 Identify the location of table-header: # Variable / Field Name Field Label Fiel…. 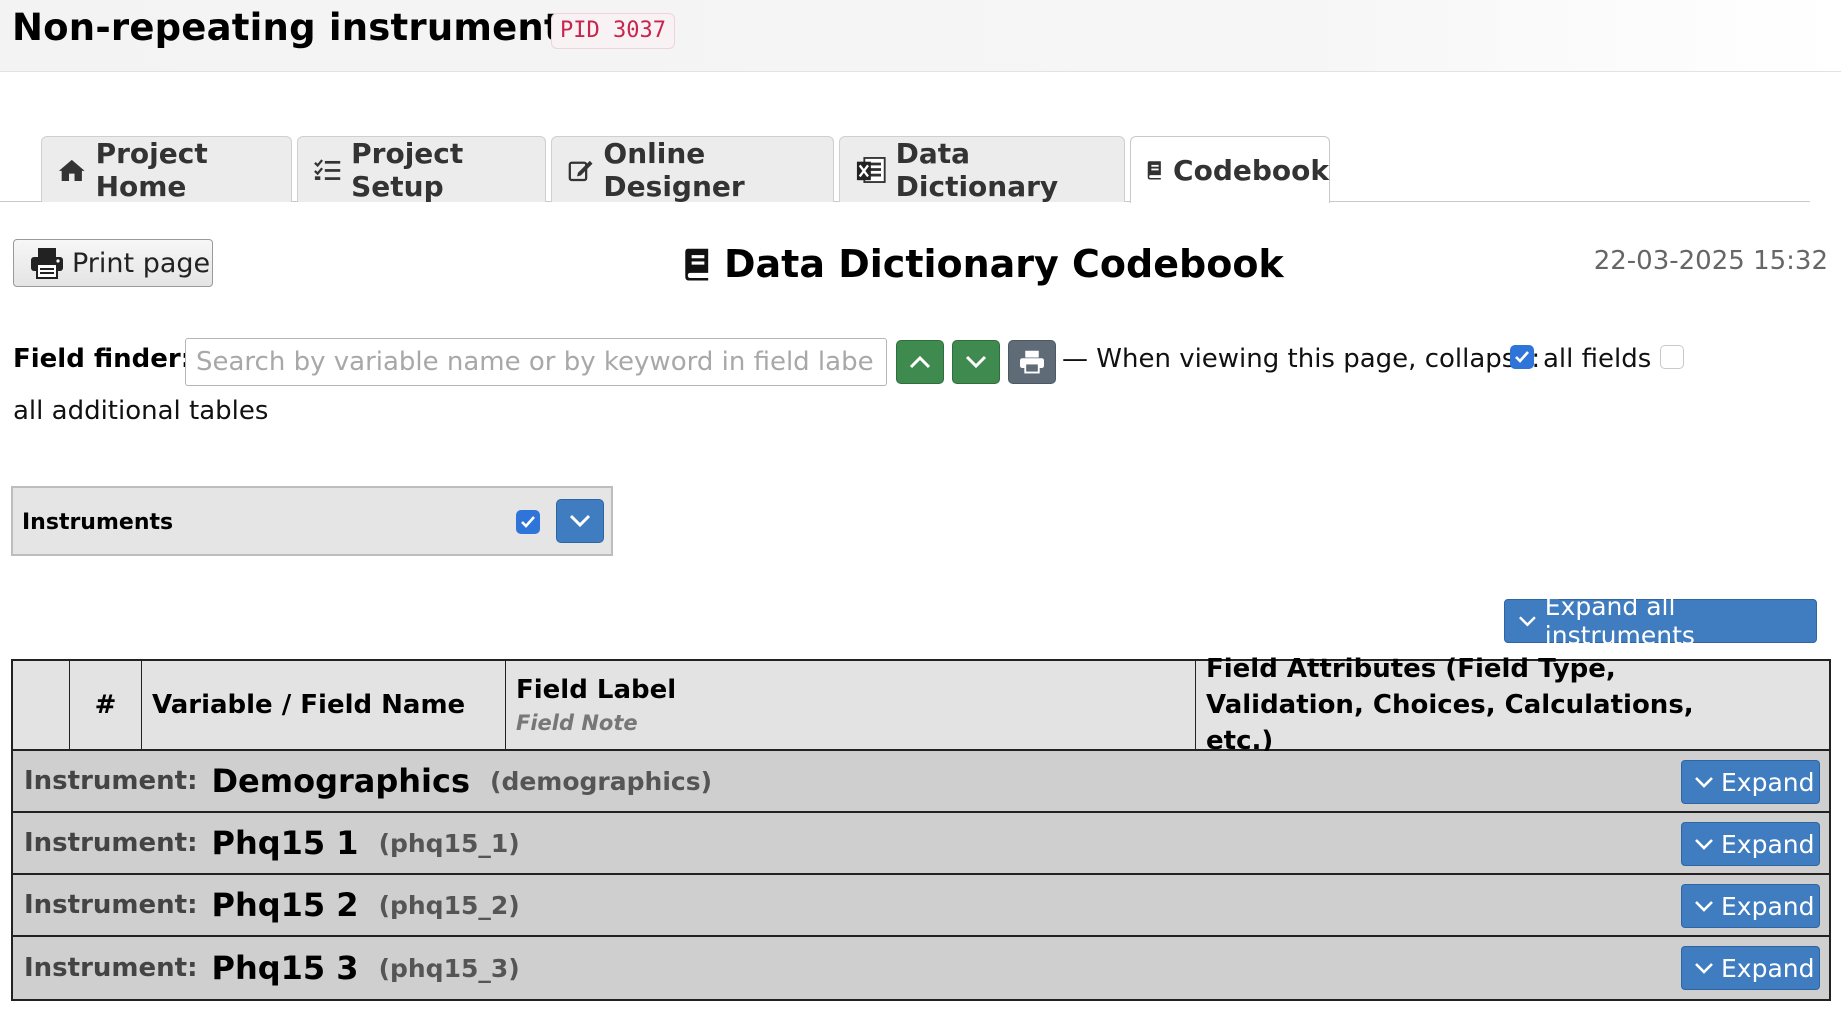
(921, 705).